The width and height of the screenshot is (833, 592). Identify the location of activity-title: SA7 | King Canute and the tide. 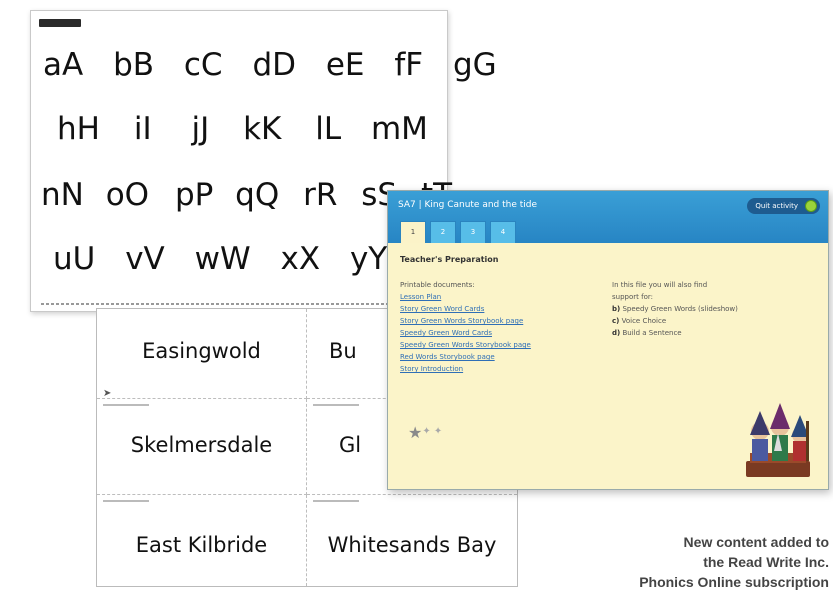
(468, 205).